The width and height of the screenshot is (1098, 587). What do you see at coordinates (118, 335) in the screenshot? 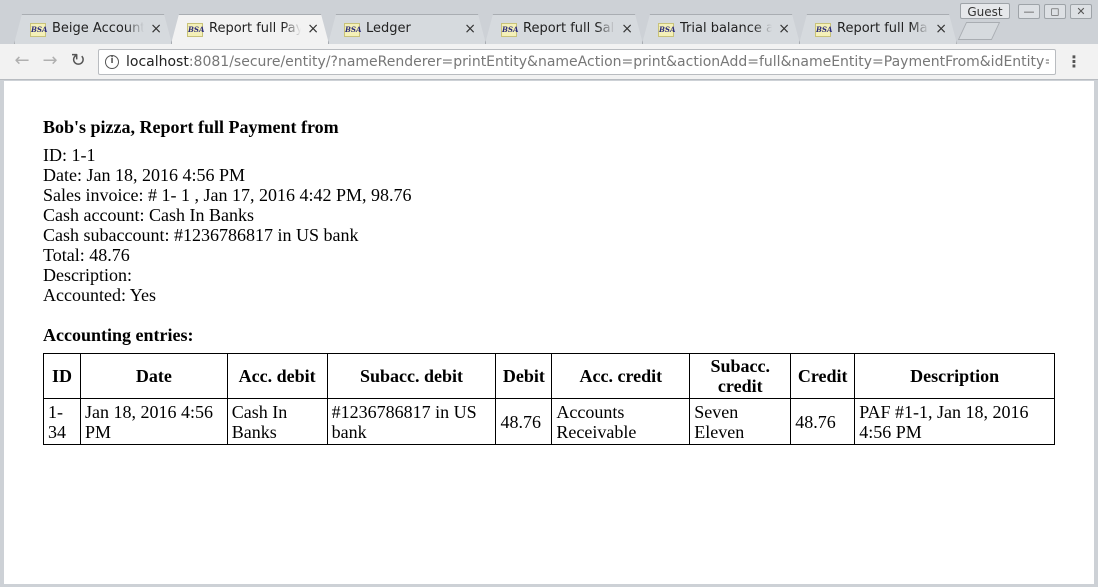
I see `accounting-entries-title: Accounting entries:` at bounding box center [118, 335].